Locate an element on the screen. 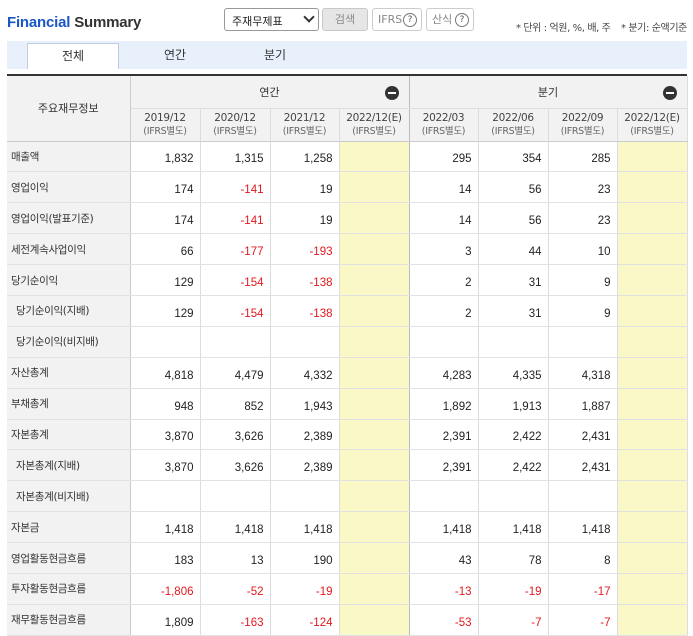  collapse-quarter-icon is located at coordinates (669, 93).